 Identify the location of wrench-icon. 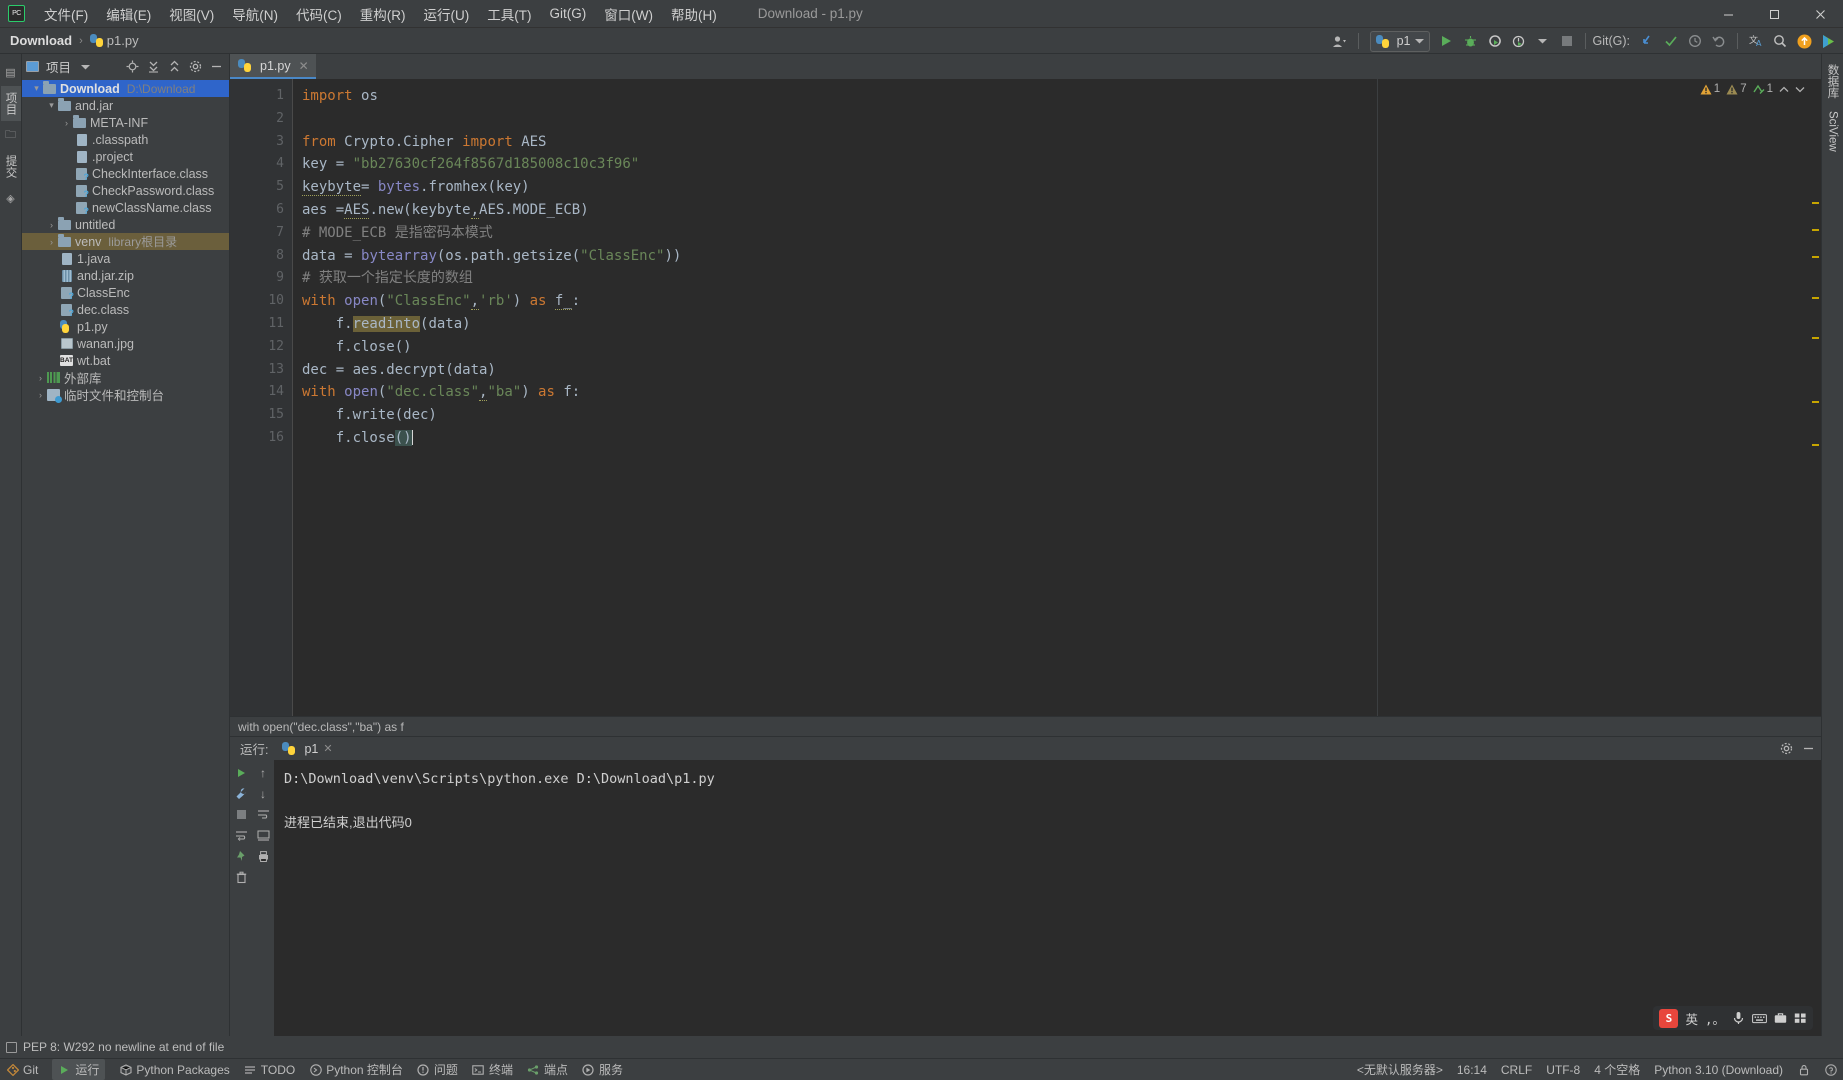
(241, 793).